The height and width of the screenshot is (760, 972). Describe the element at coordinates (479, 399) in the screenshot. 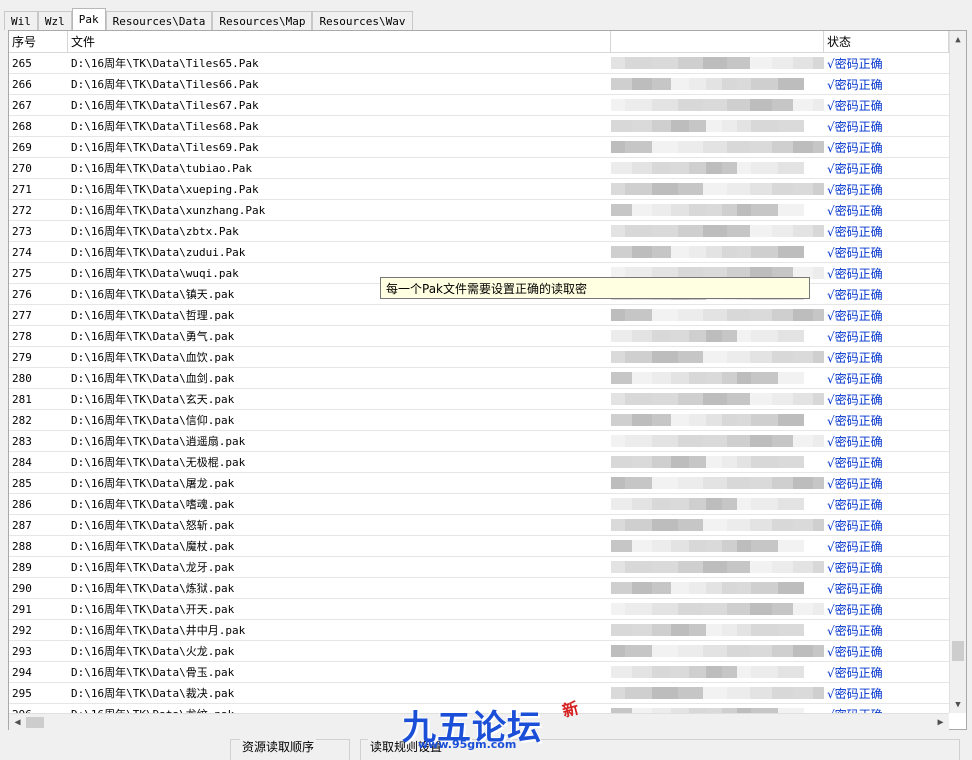

I see `table-row: 281 D:\16周年\TK\Data\玄天.pak √密码正确` at that location.